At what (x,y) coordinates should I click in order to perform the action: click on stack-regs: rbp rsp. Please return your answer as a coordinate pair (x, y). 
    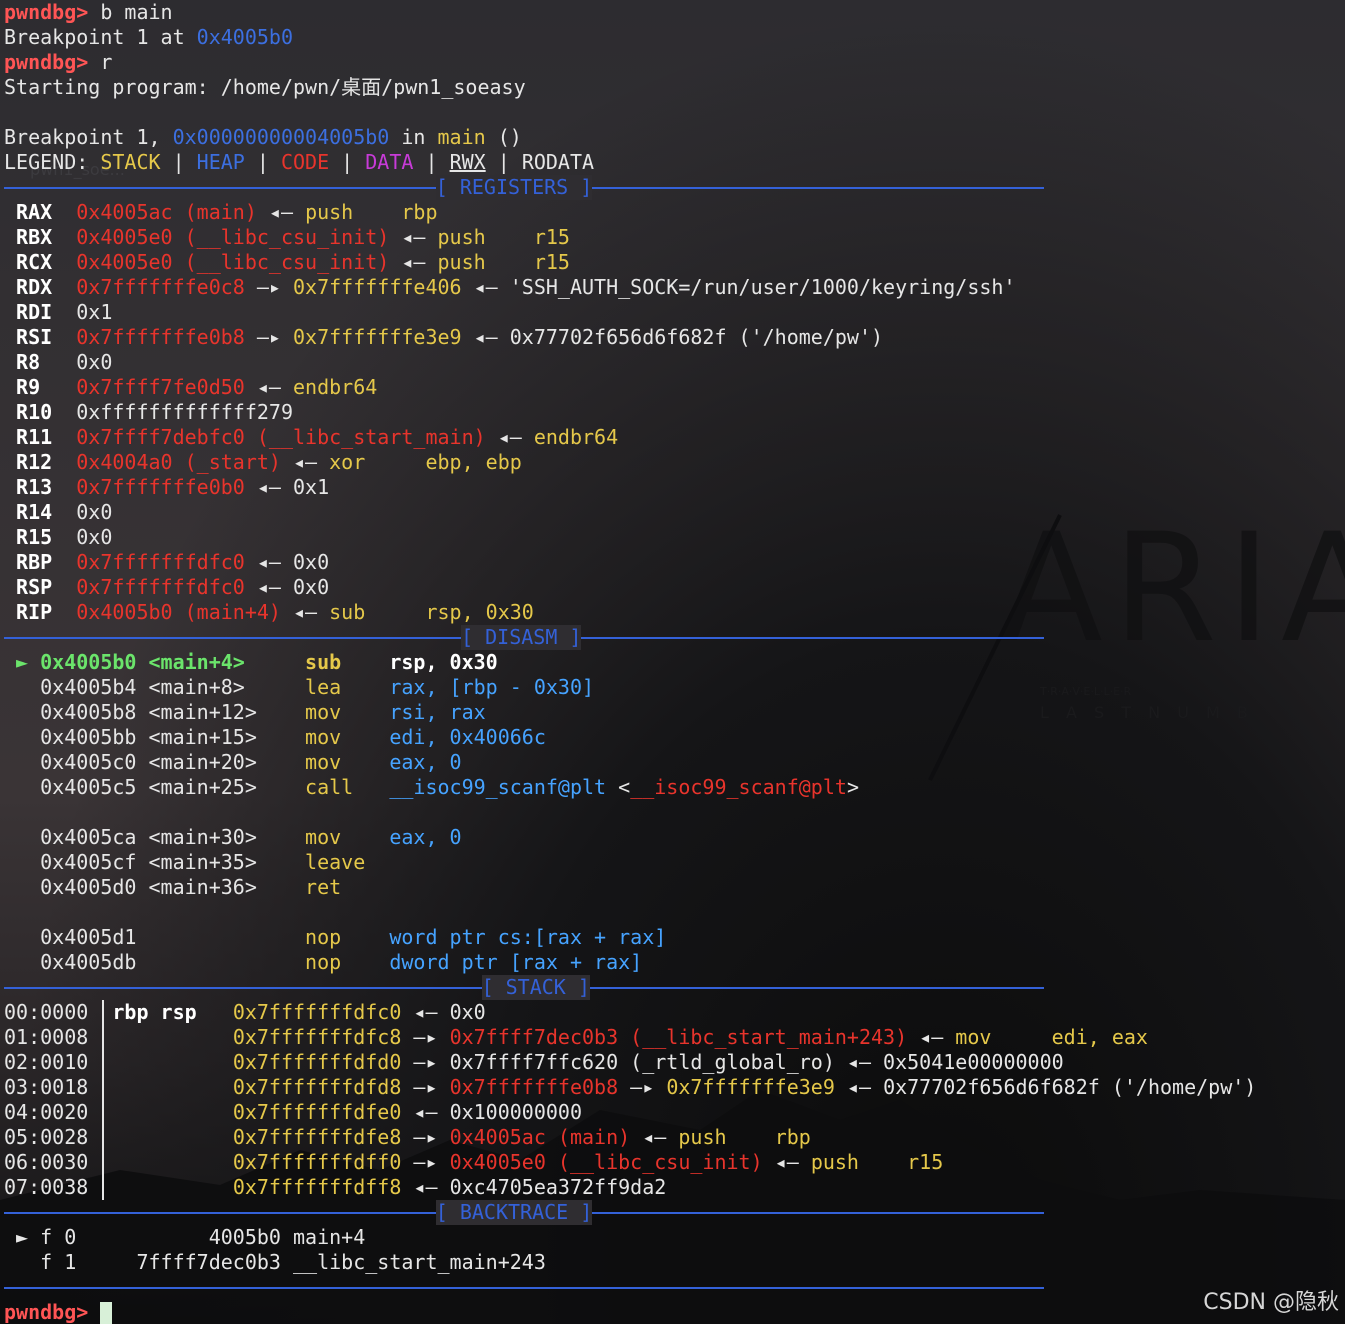
    Looking at the image, I should click on (160, 1011).